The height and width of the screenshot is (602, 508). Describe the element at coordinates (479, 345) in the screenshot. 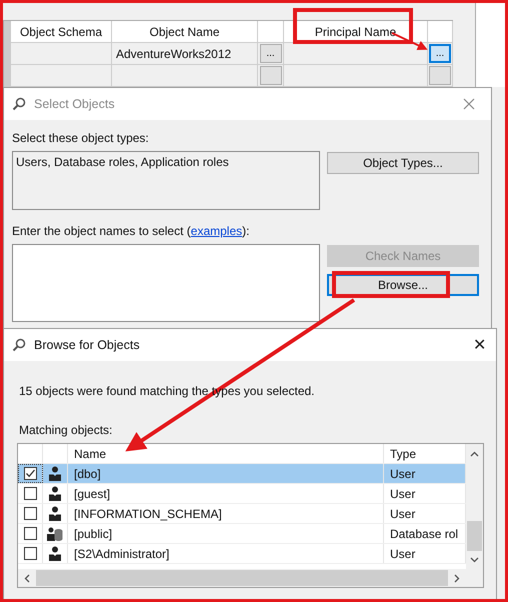

I see `close-button: ✕` at that location.